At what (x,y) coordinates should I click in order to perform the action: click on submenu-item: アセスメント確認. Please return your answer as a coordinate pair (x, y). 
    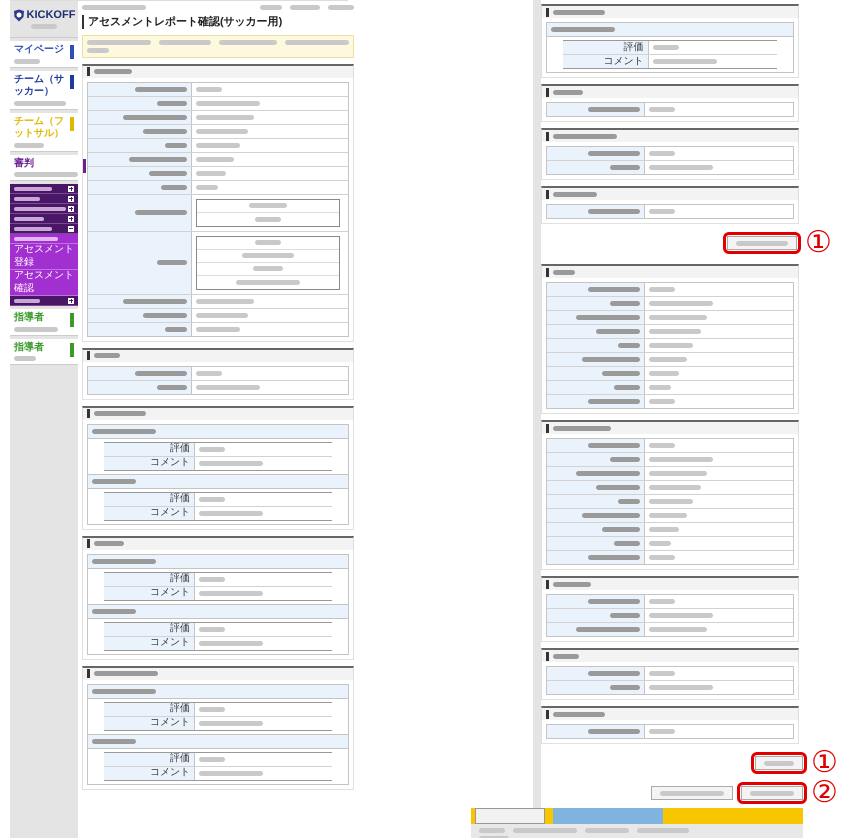
    Looking at the image, I should click on (44, 283).